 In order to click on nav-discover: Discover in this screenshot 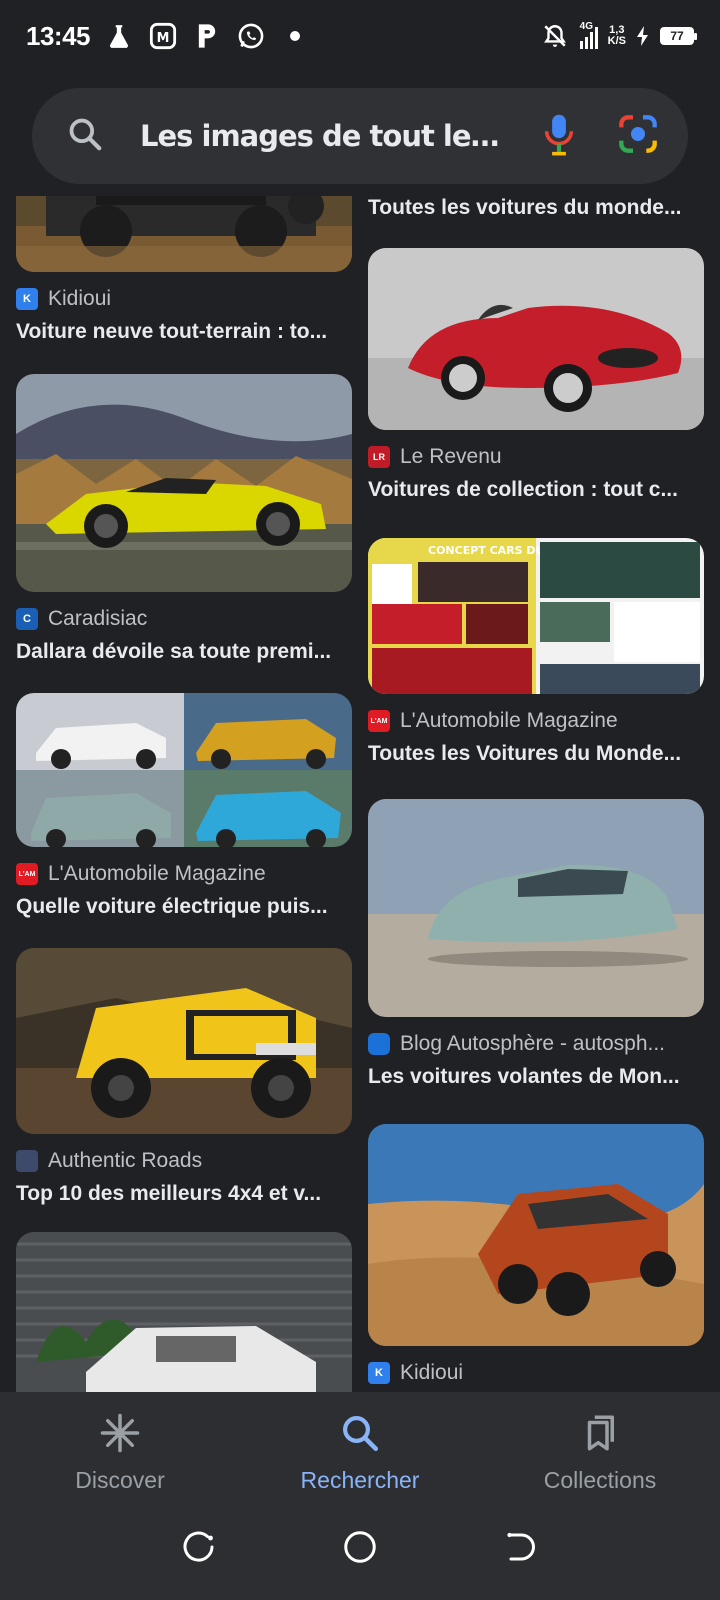, I will do `click(120, 1445)`.